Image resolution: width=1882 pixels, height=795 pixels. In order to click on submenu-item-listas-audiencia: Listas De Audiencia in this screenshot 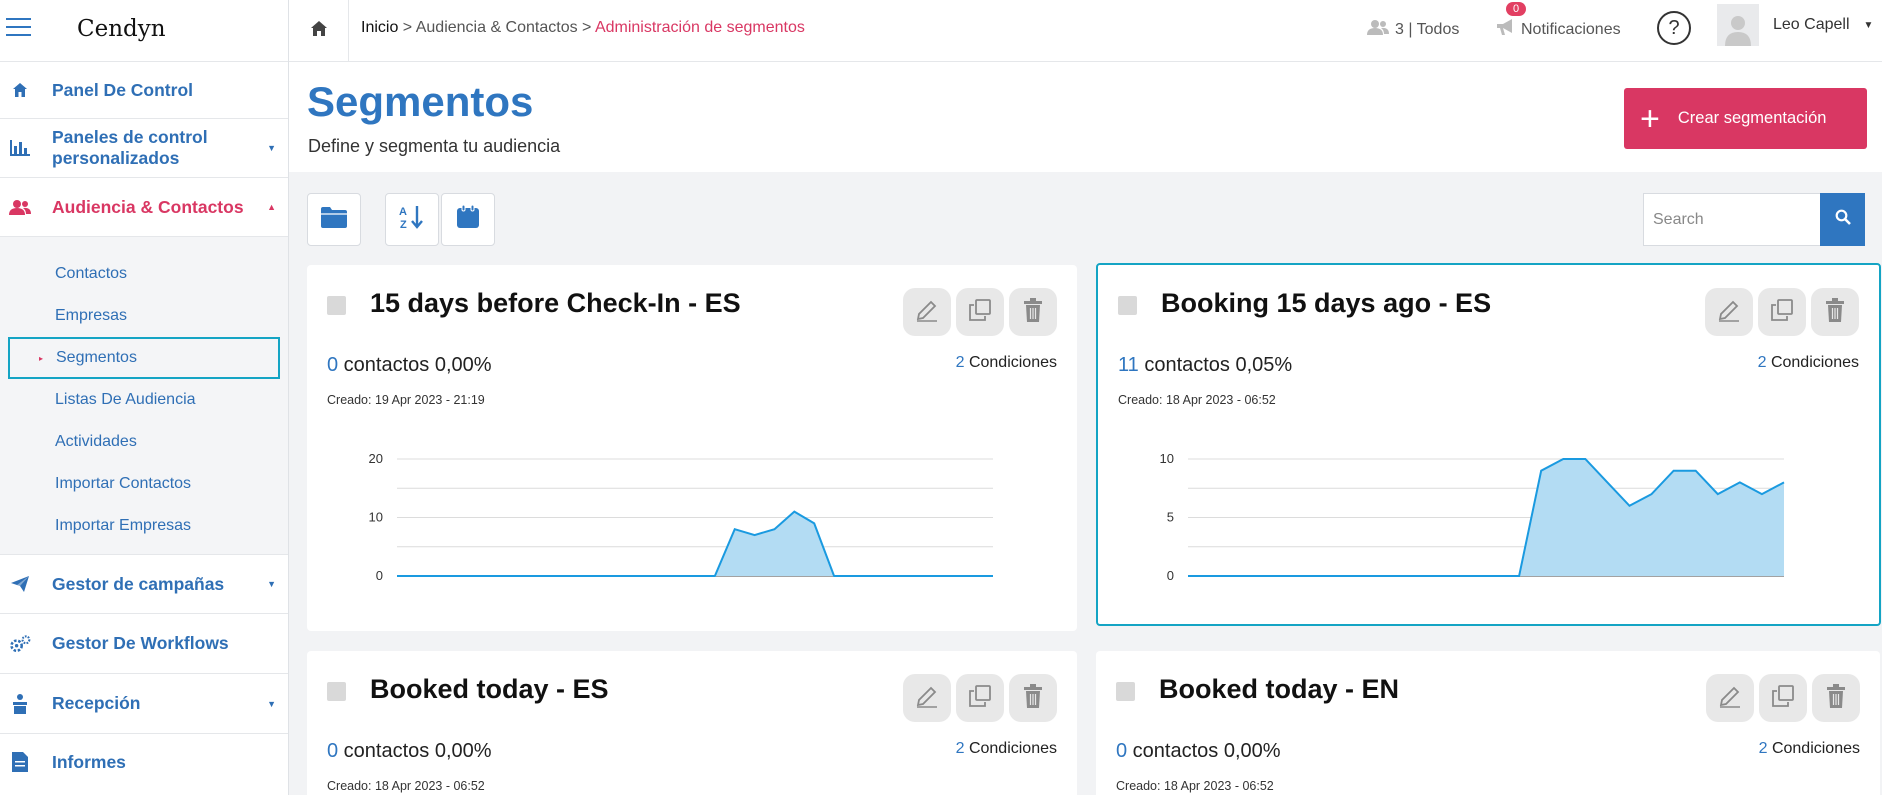, I will do `click(144, 400)`.